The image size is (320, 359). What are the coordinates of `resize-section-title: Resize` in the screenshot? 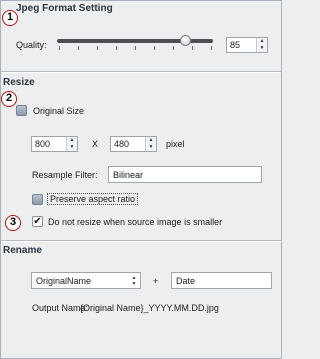 It's located at (19, 82).